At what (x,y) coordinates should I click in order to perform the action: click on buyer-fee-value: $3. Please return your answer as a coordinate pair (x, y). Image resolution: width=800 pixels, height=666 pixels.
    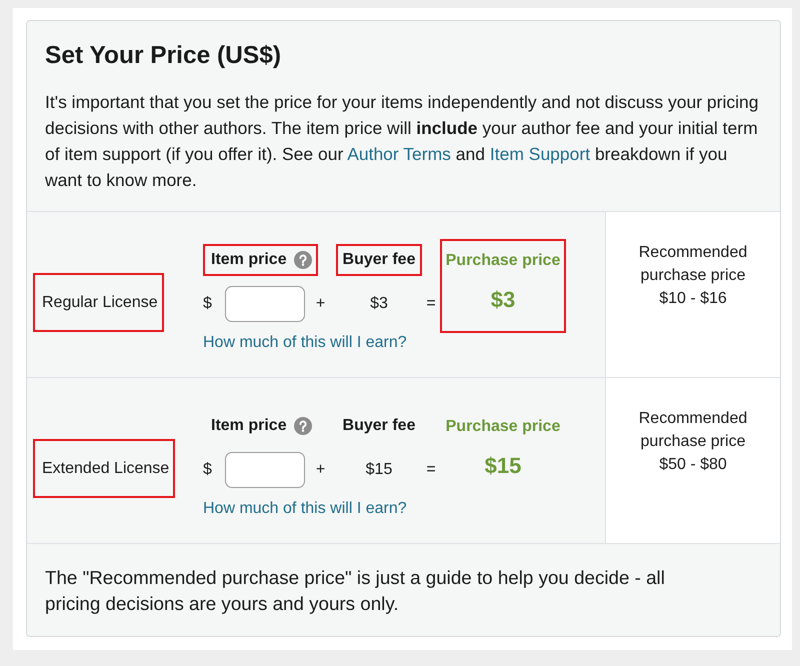
    Looking at the image, I should click on (379, 304).